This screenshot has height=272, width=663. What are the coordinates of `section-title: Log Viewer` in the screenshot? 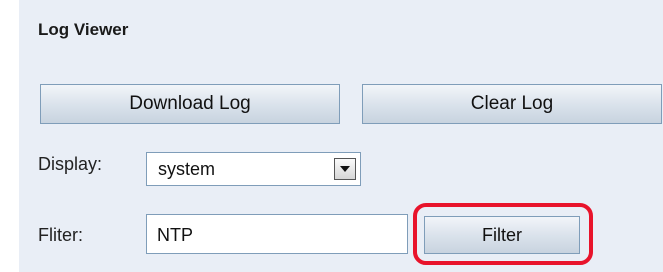 It's located at (83, 29).